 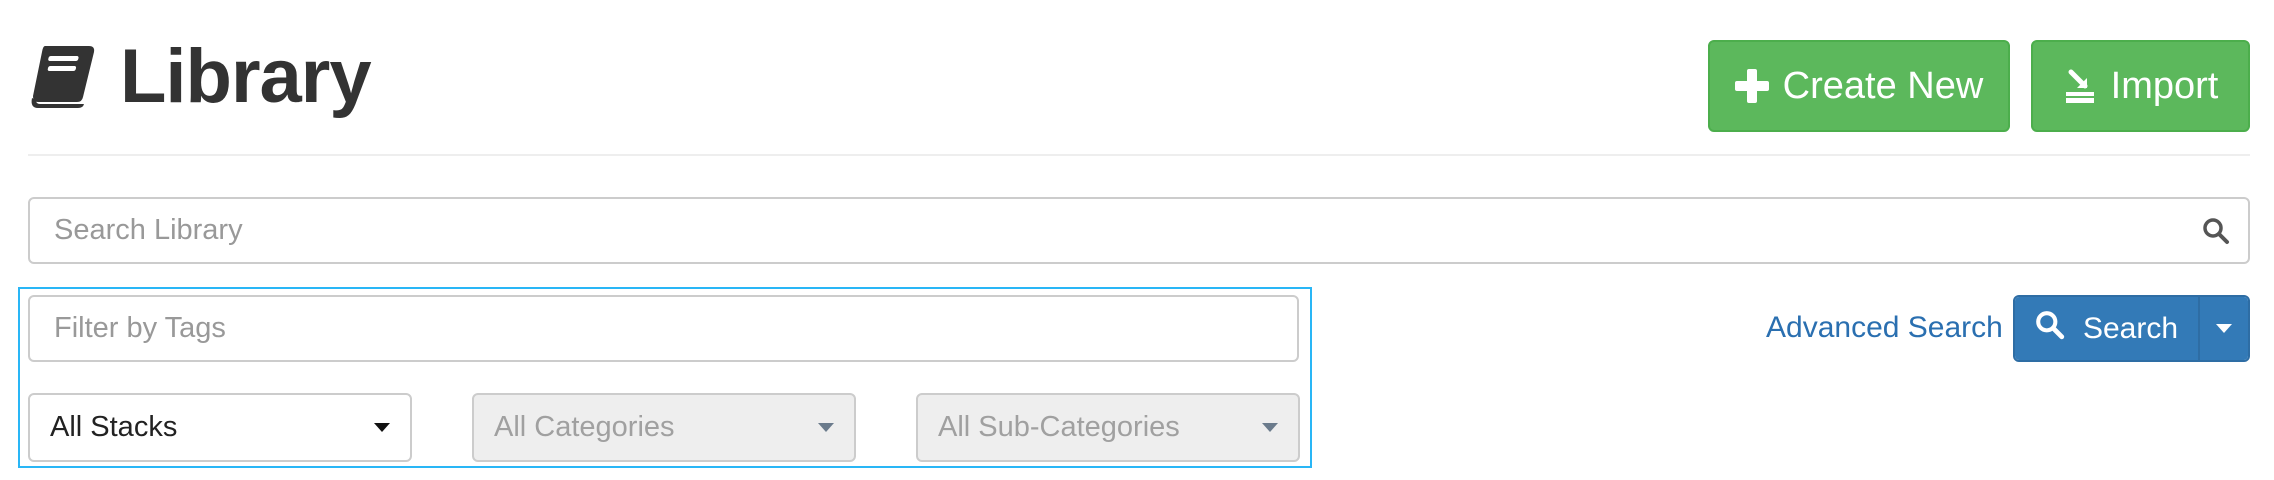 I want to click on plus-icon, so click(x=1751, y=86).